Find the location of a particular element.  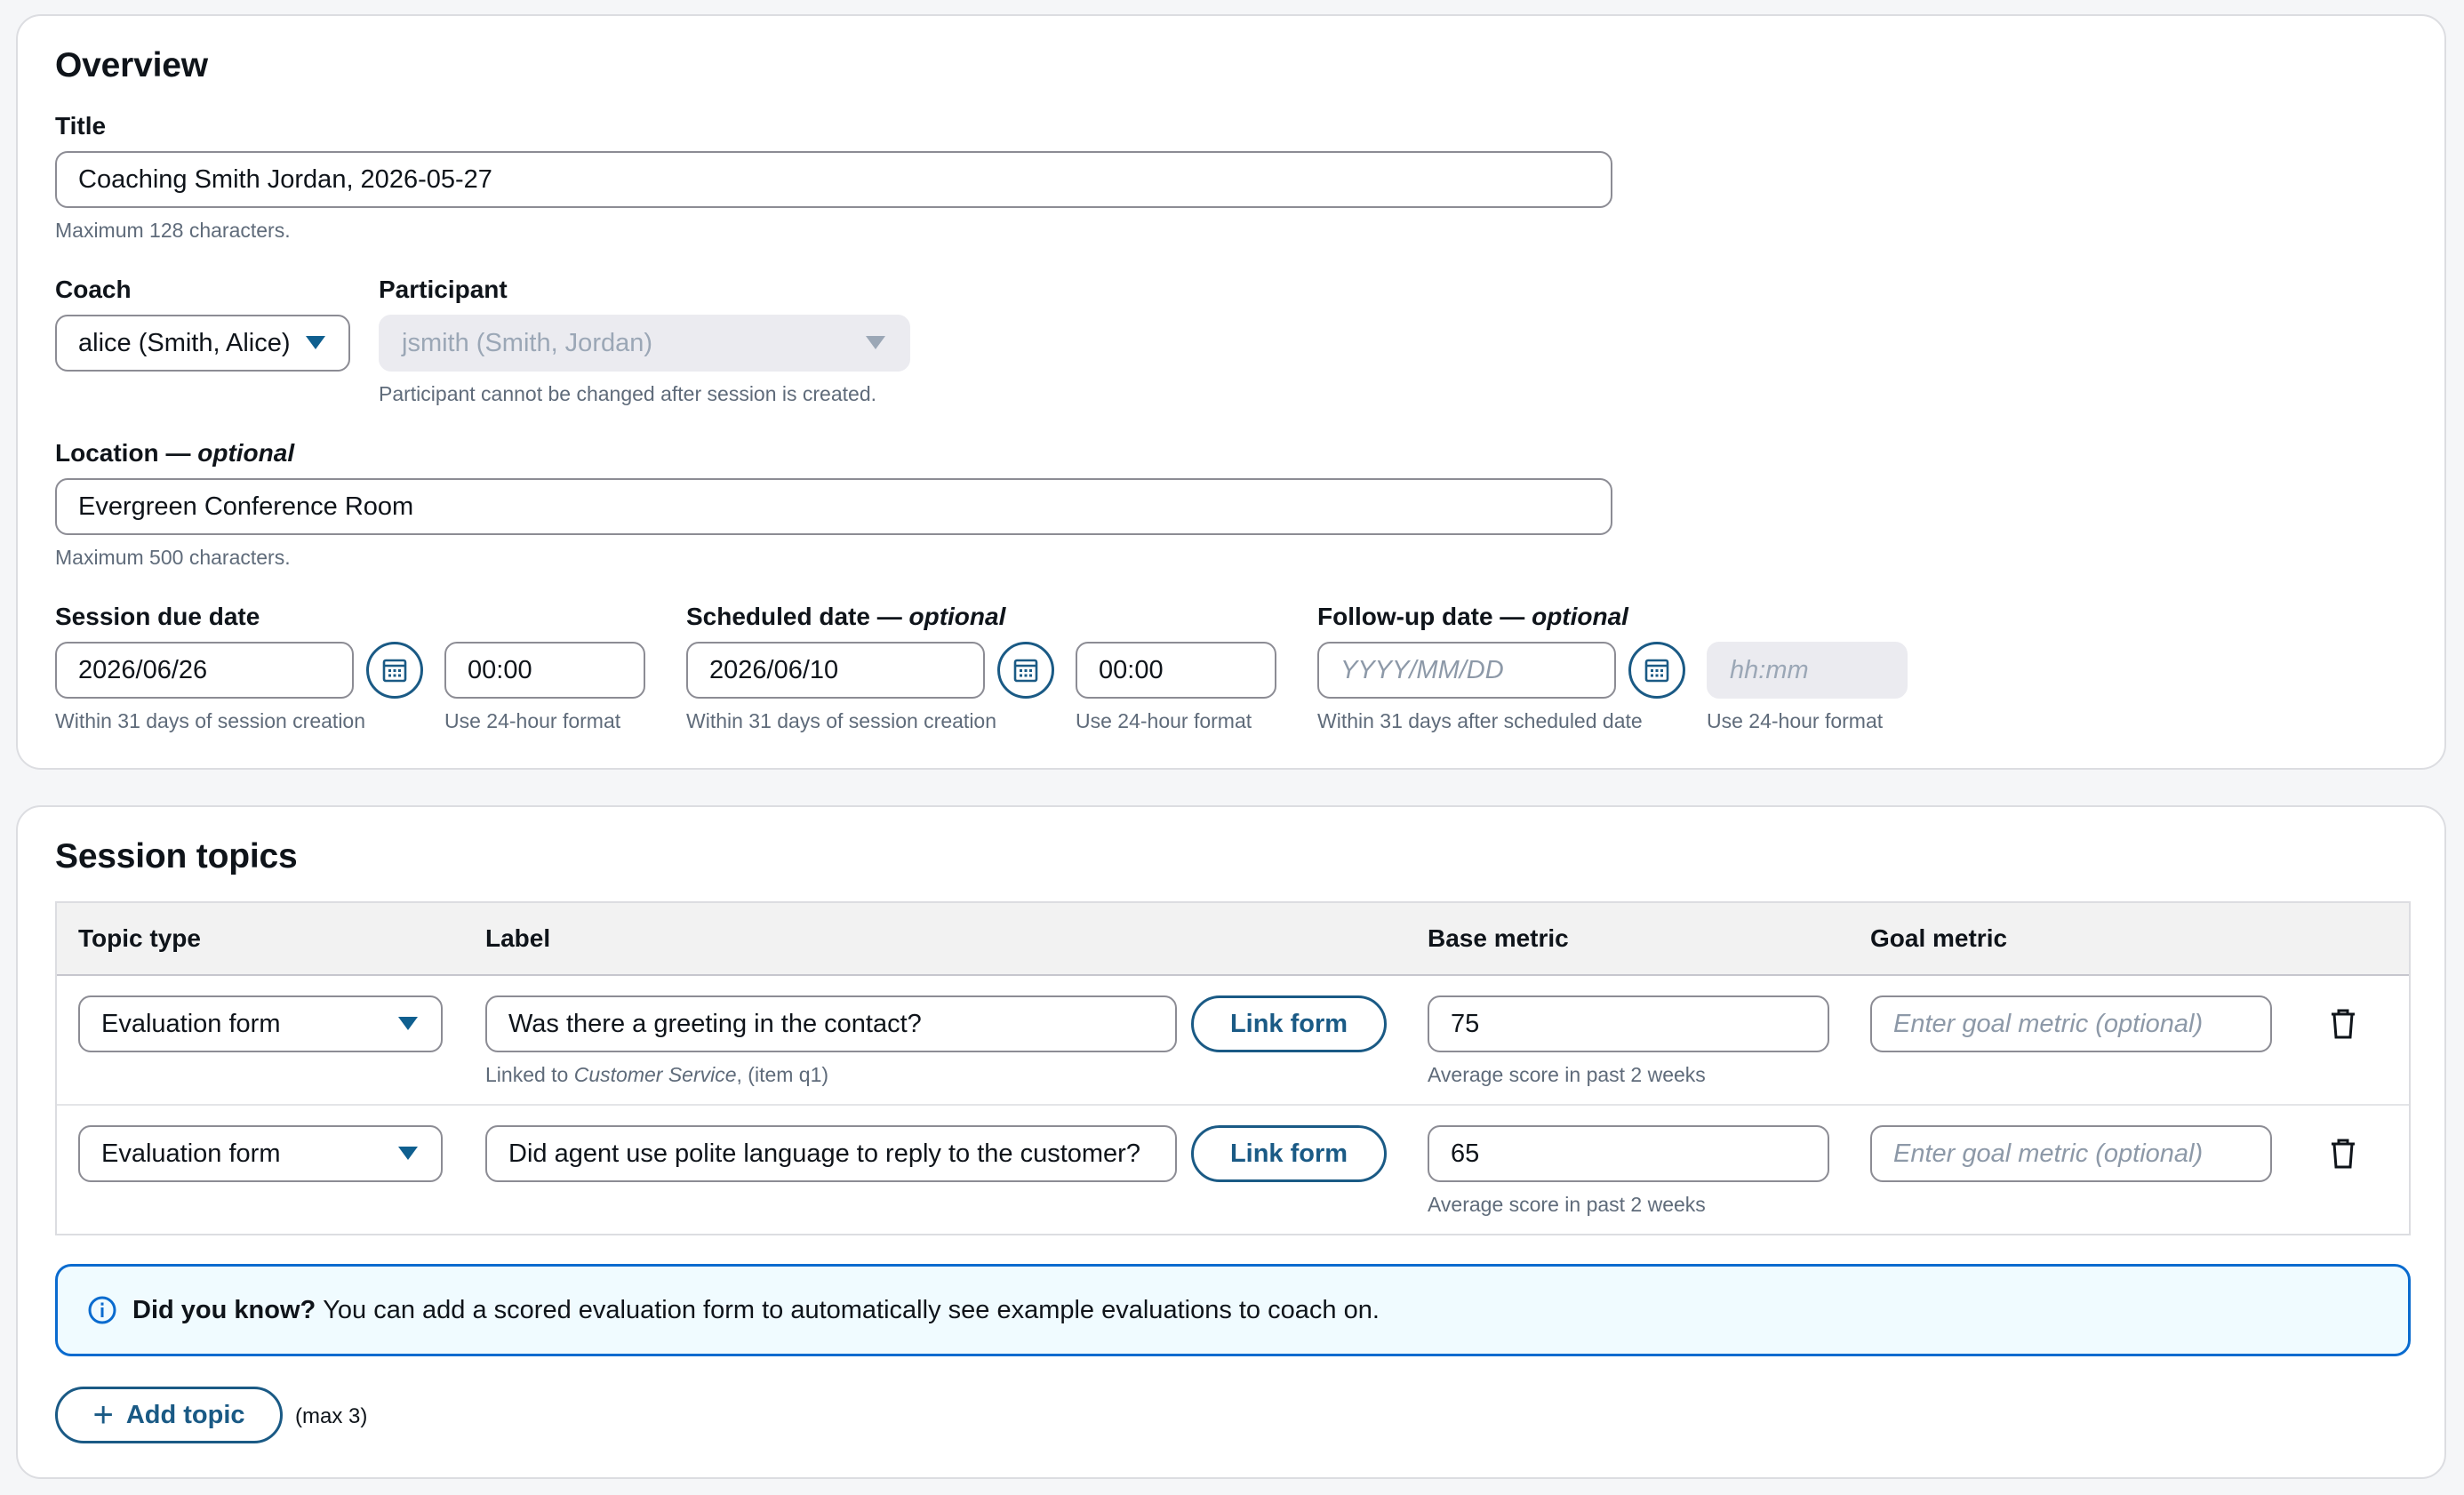

followup-date-input: YYYY/MM/DD is located at coordinates (1466, 670).